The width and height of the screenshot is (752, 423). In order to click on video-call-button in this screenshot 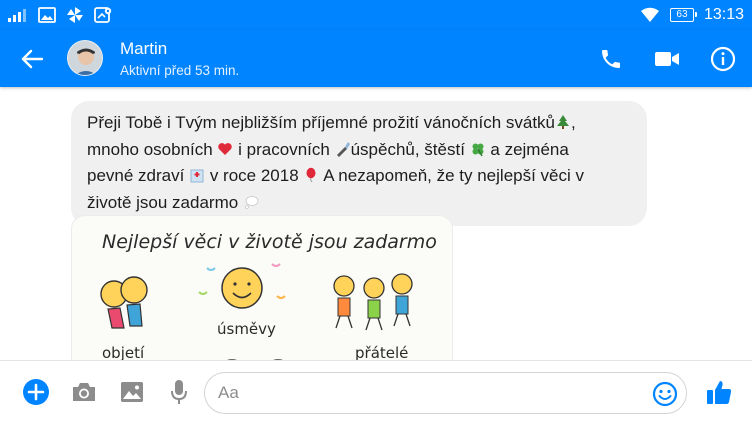, I will do `click(667, 59)`.